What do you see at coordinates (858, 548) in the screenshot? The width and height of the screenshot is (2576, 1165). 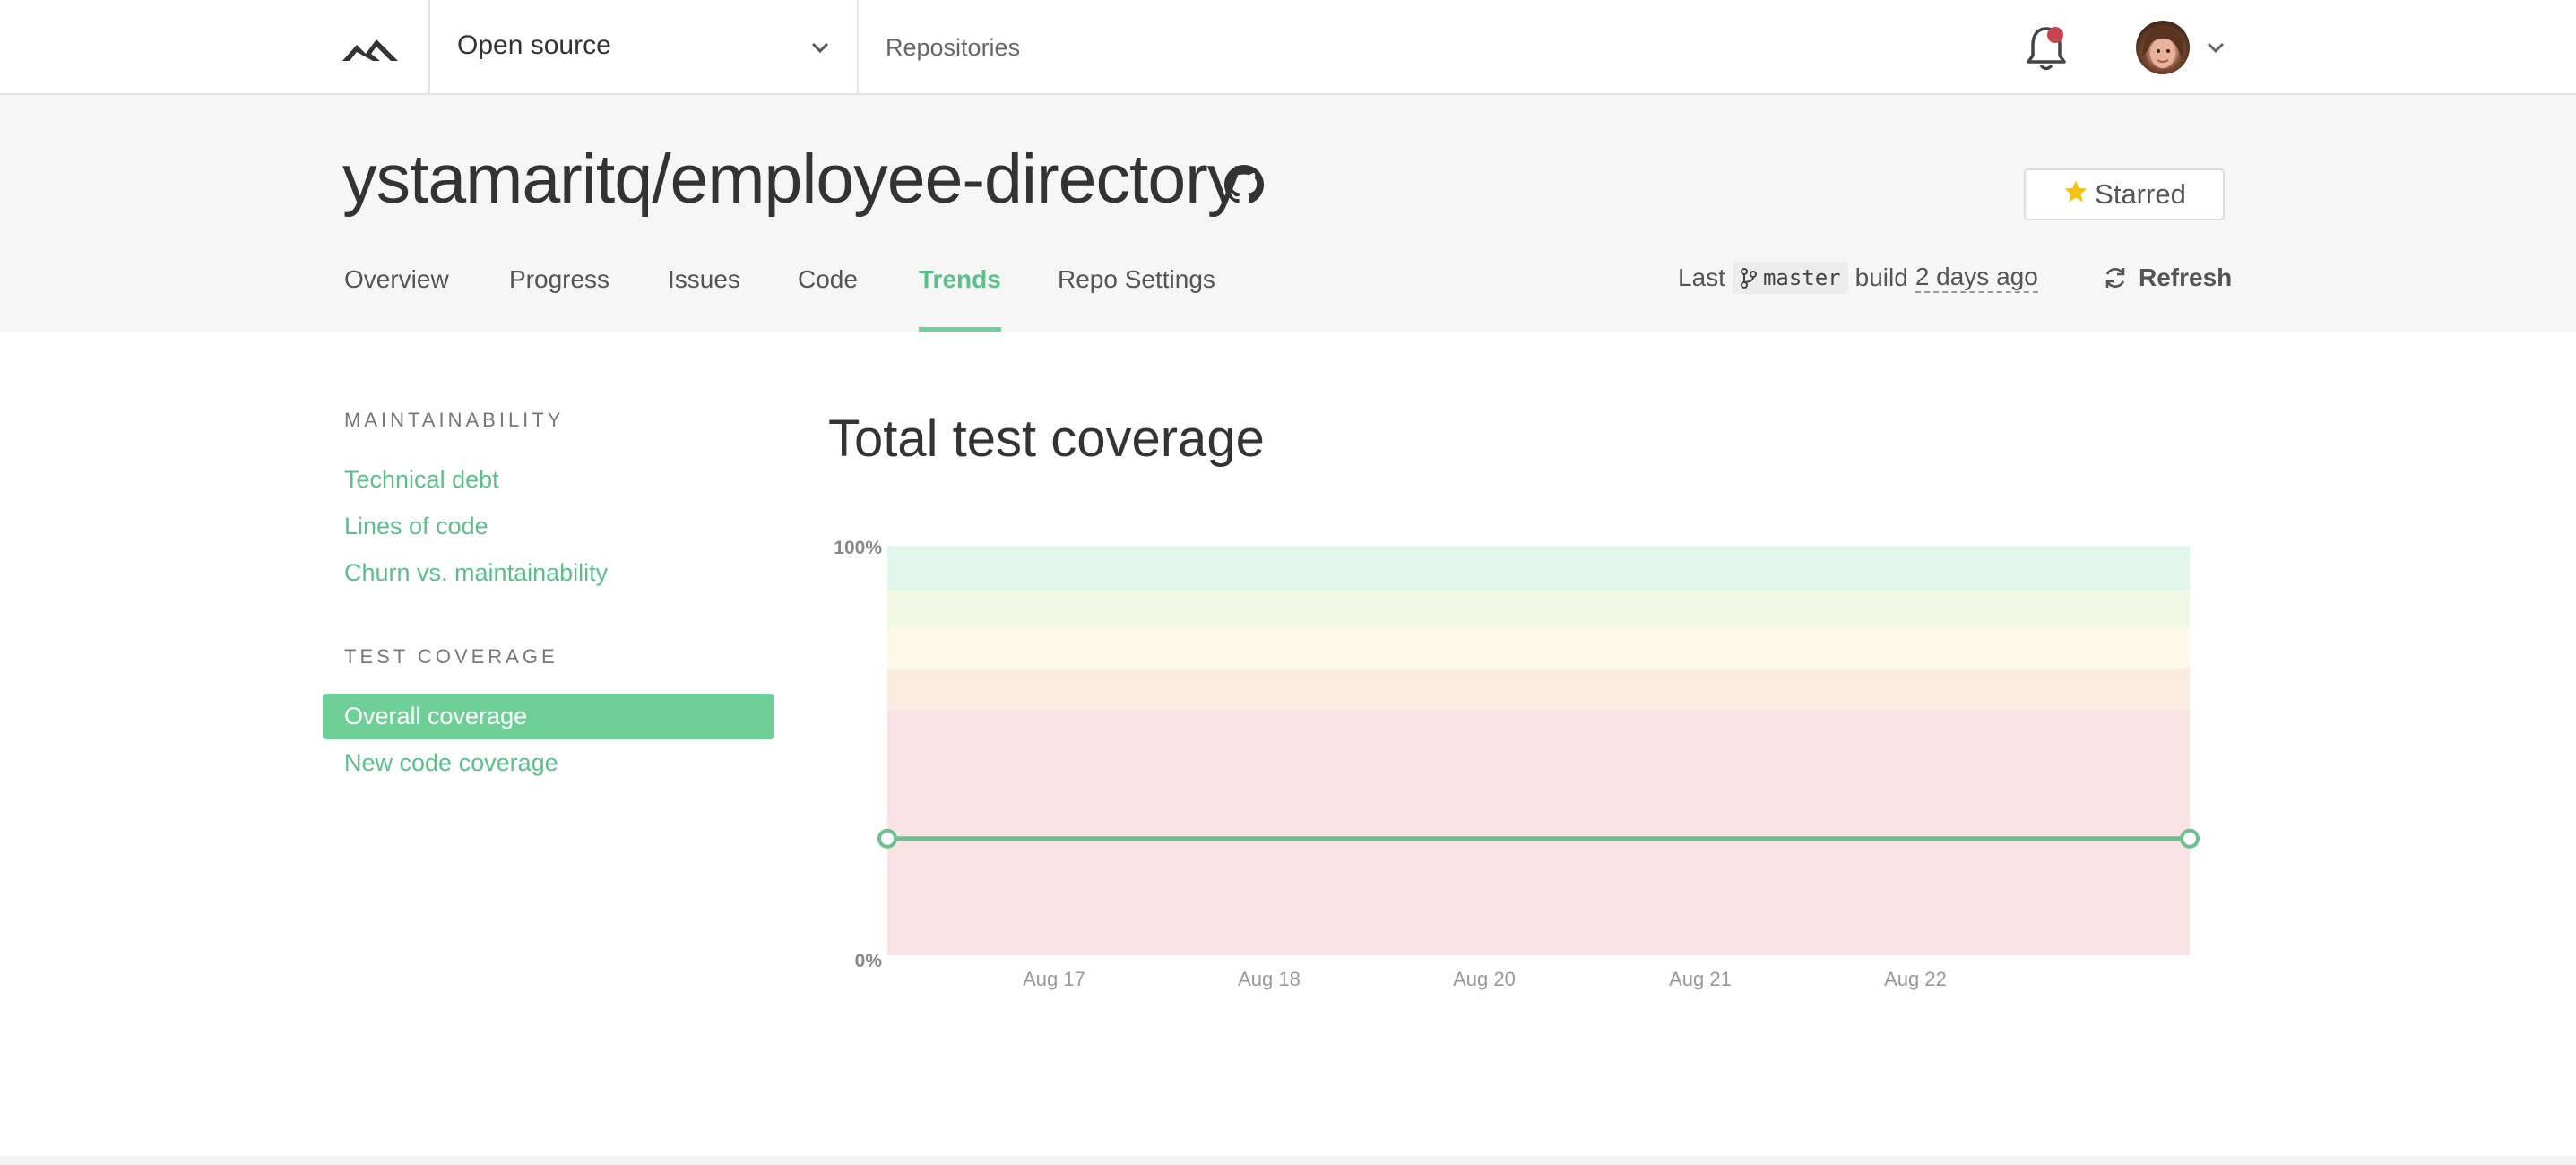 I see `y-tick-label: 100%` at bounding box center [858, 548].